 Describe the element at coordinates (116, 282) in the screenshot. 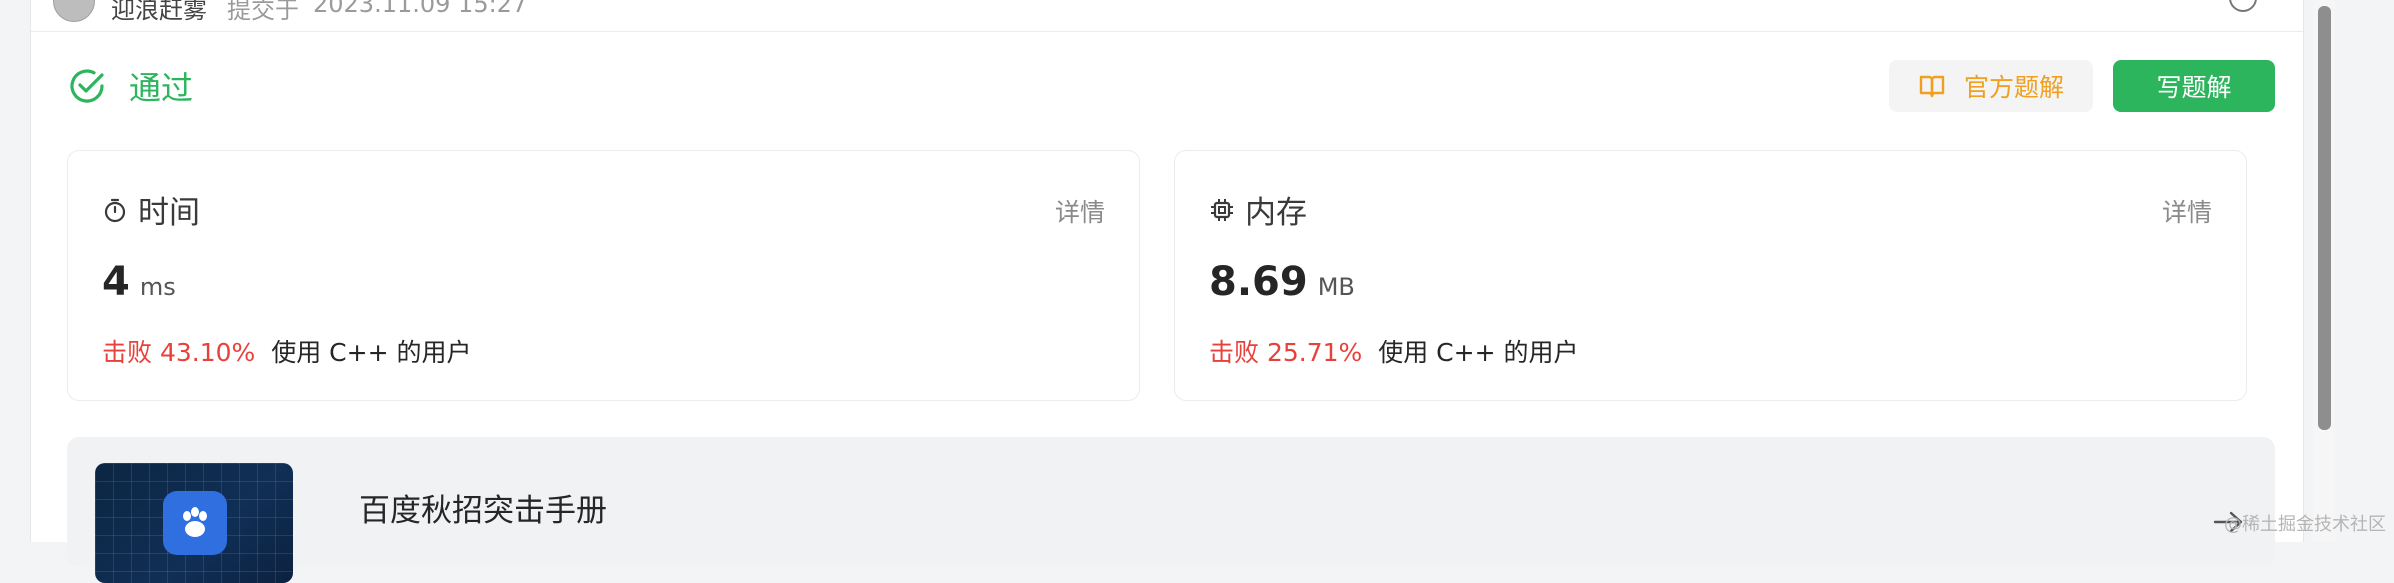

I see `runtime-value: 4` at that location.